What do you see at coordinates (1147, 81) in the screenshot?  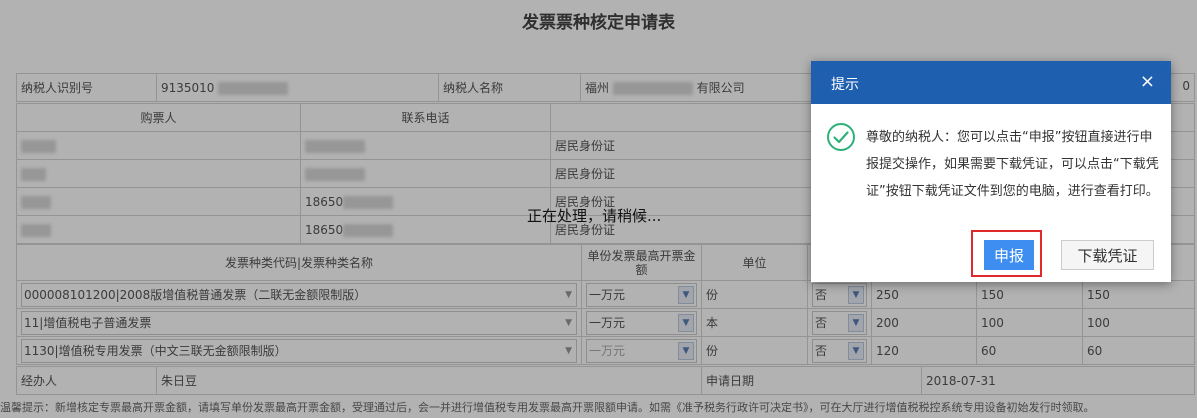 I see `close-icon: ×` at bounding box center [1147, 81].